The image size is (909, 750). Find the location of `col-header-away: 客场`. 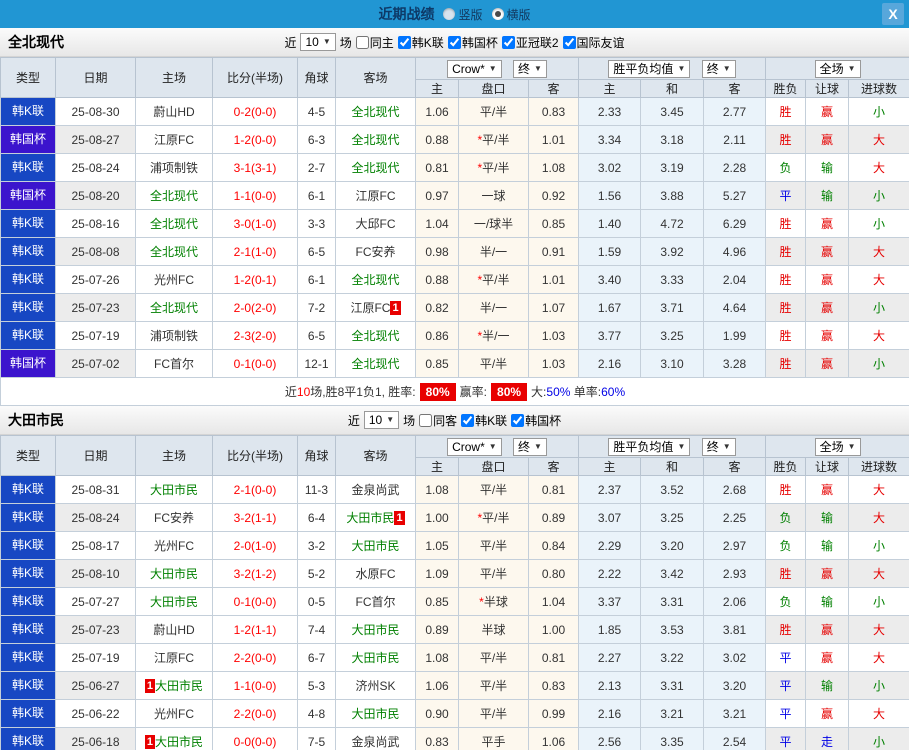

col-header-away: 客场 is located at coordinates (375, 455).